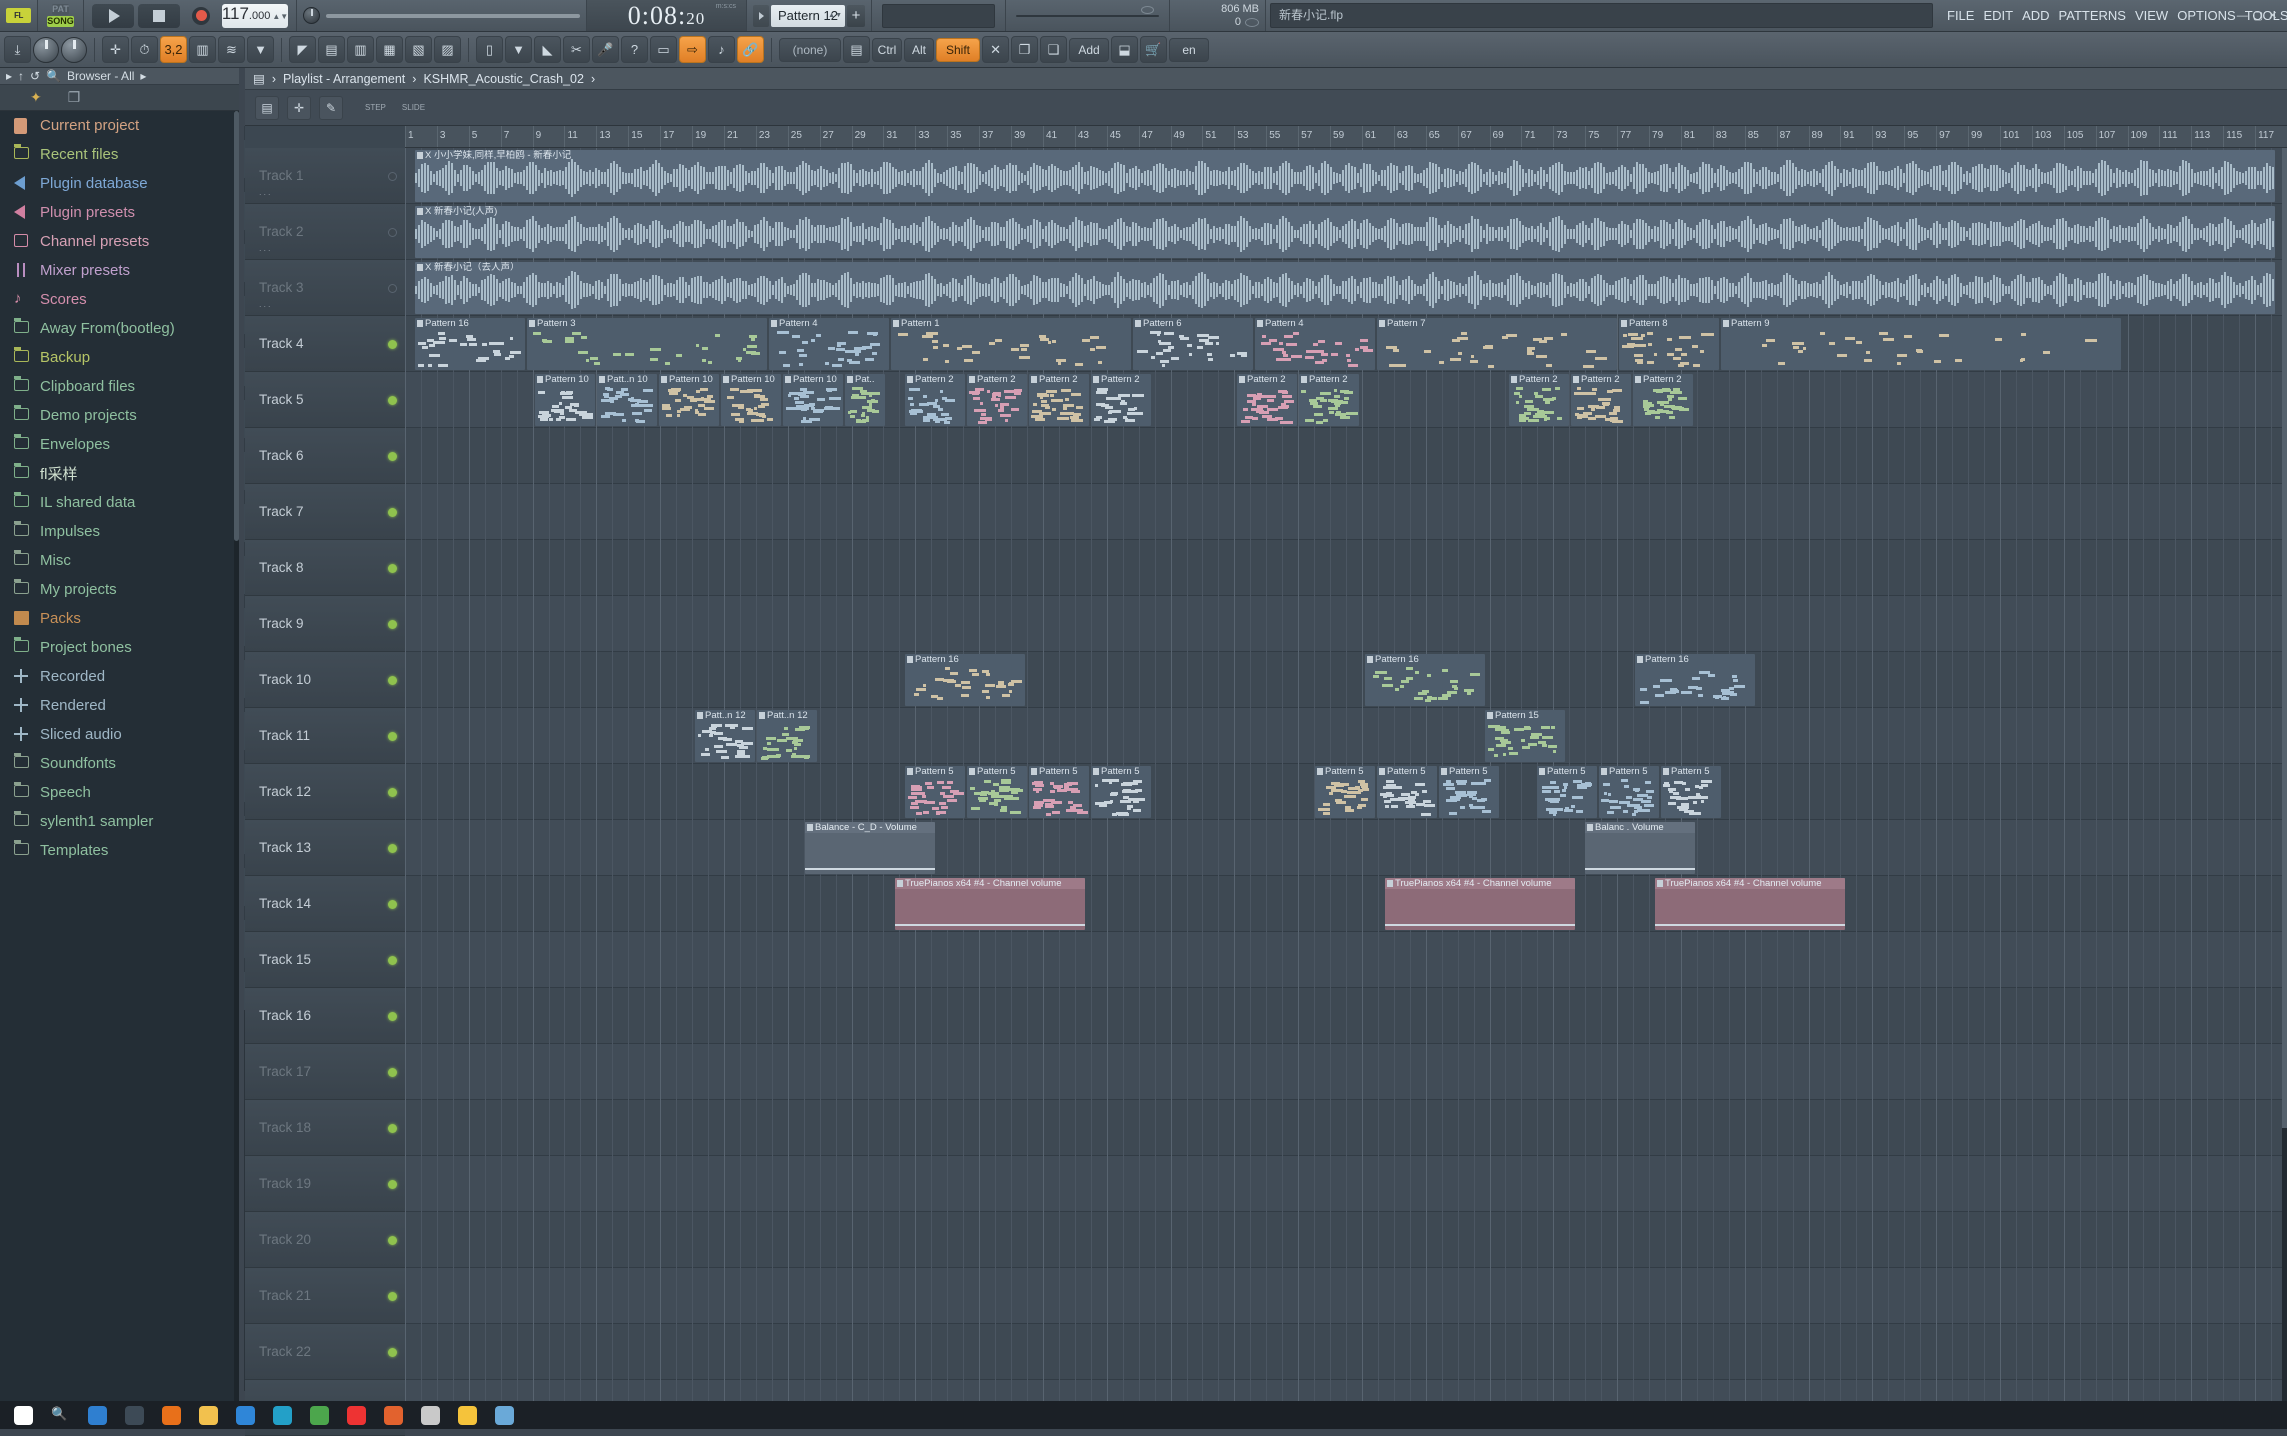 The width and height of the screenshot is (2287, 1436). Describe the element at coordinates (325, 1128) in the screenshot. I see `track-header-18: Track 18` at that location.